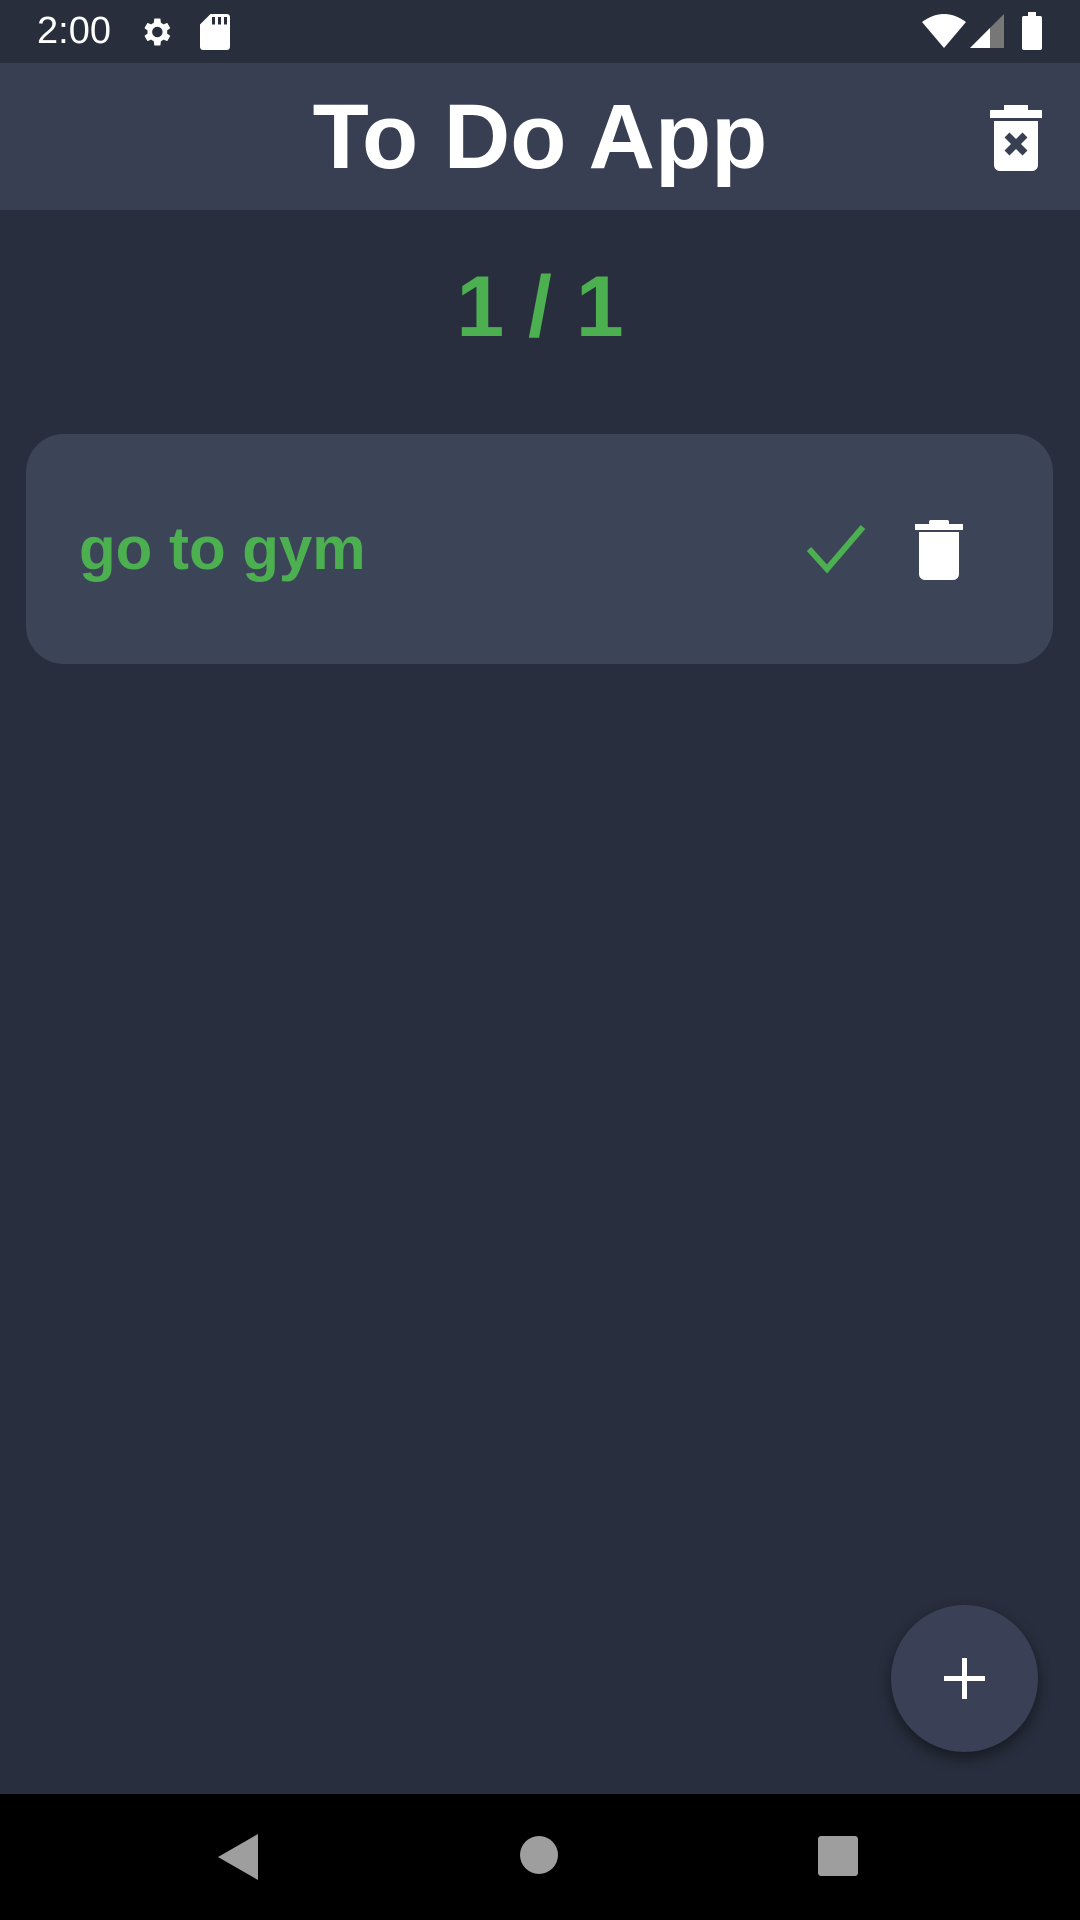 This screenshot has height=1920, width=1080. I want to click on back-icon, so click(238, 1857).